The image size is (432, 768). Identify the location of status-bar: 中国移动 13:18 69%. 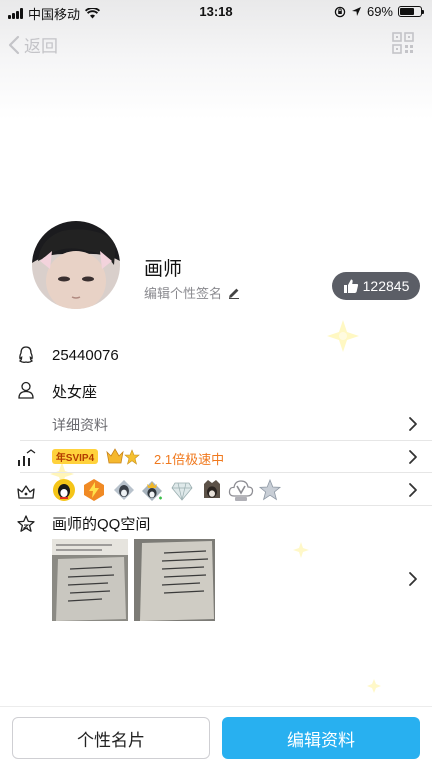
(216, 12).